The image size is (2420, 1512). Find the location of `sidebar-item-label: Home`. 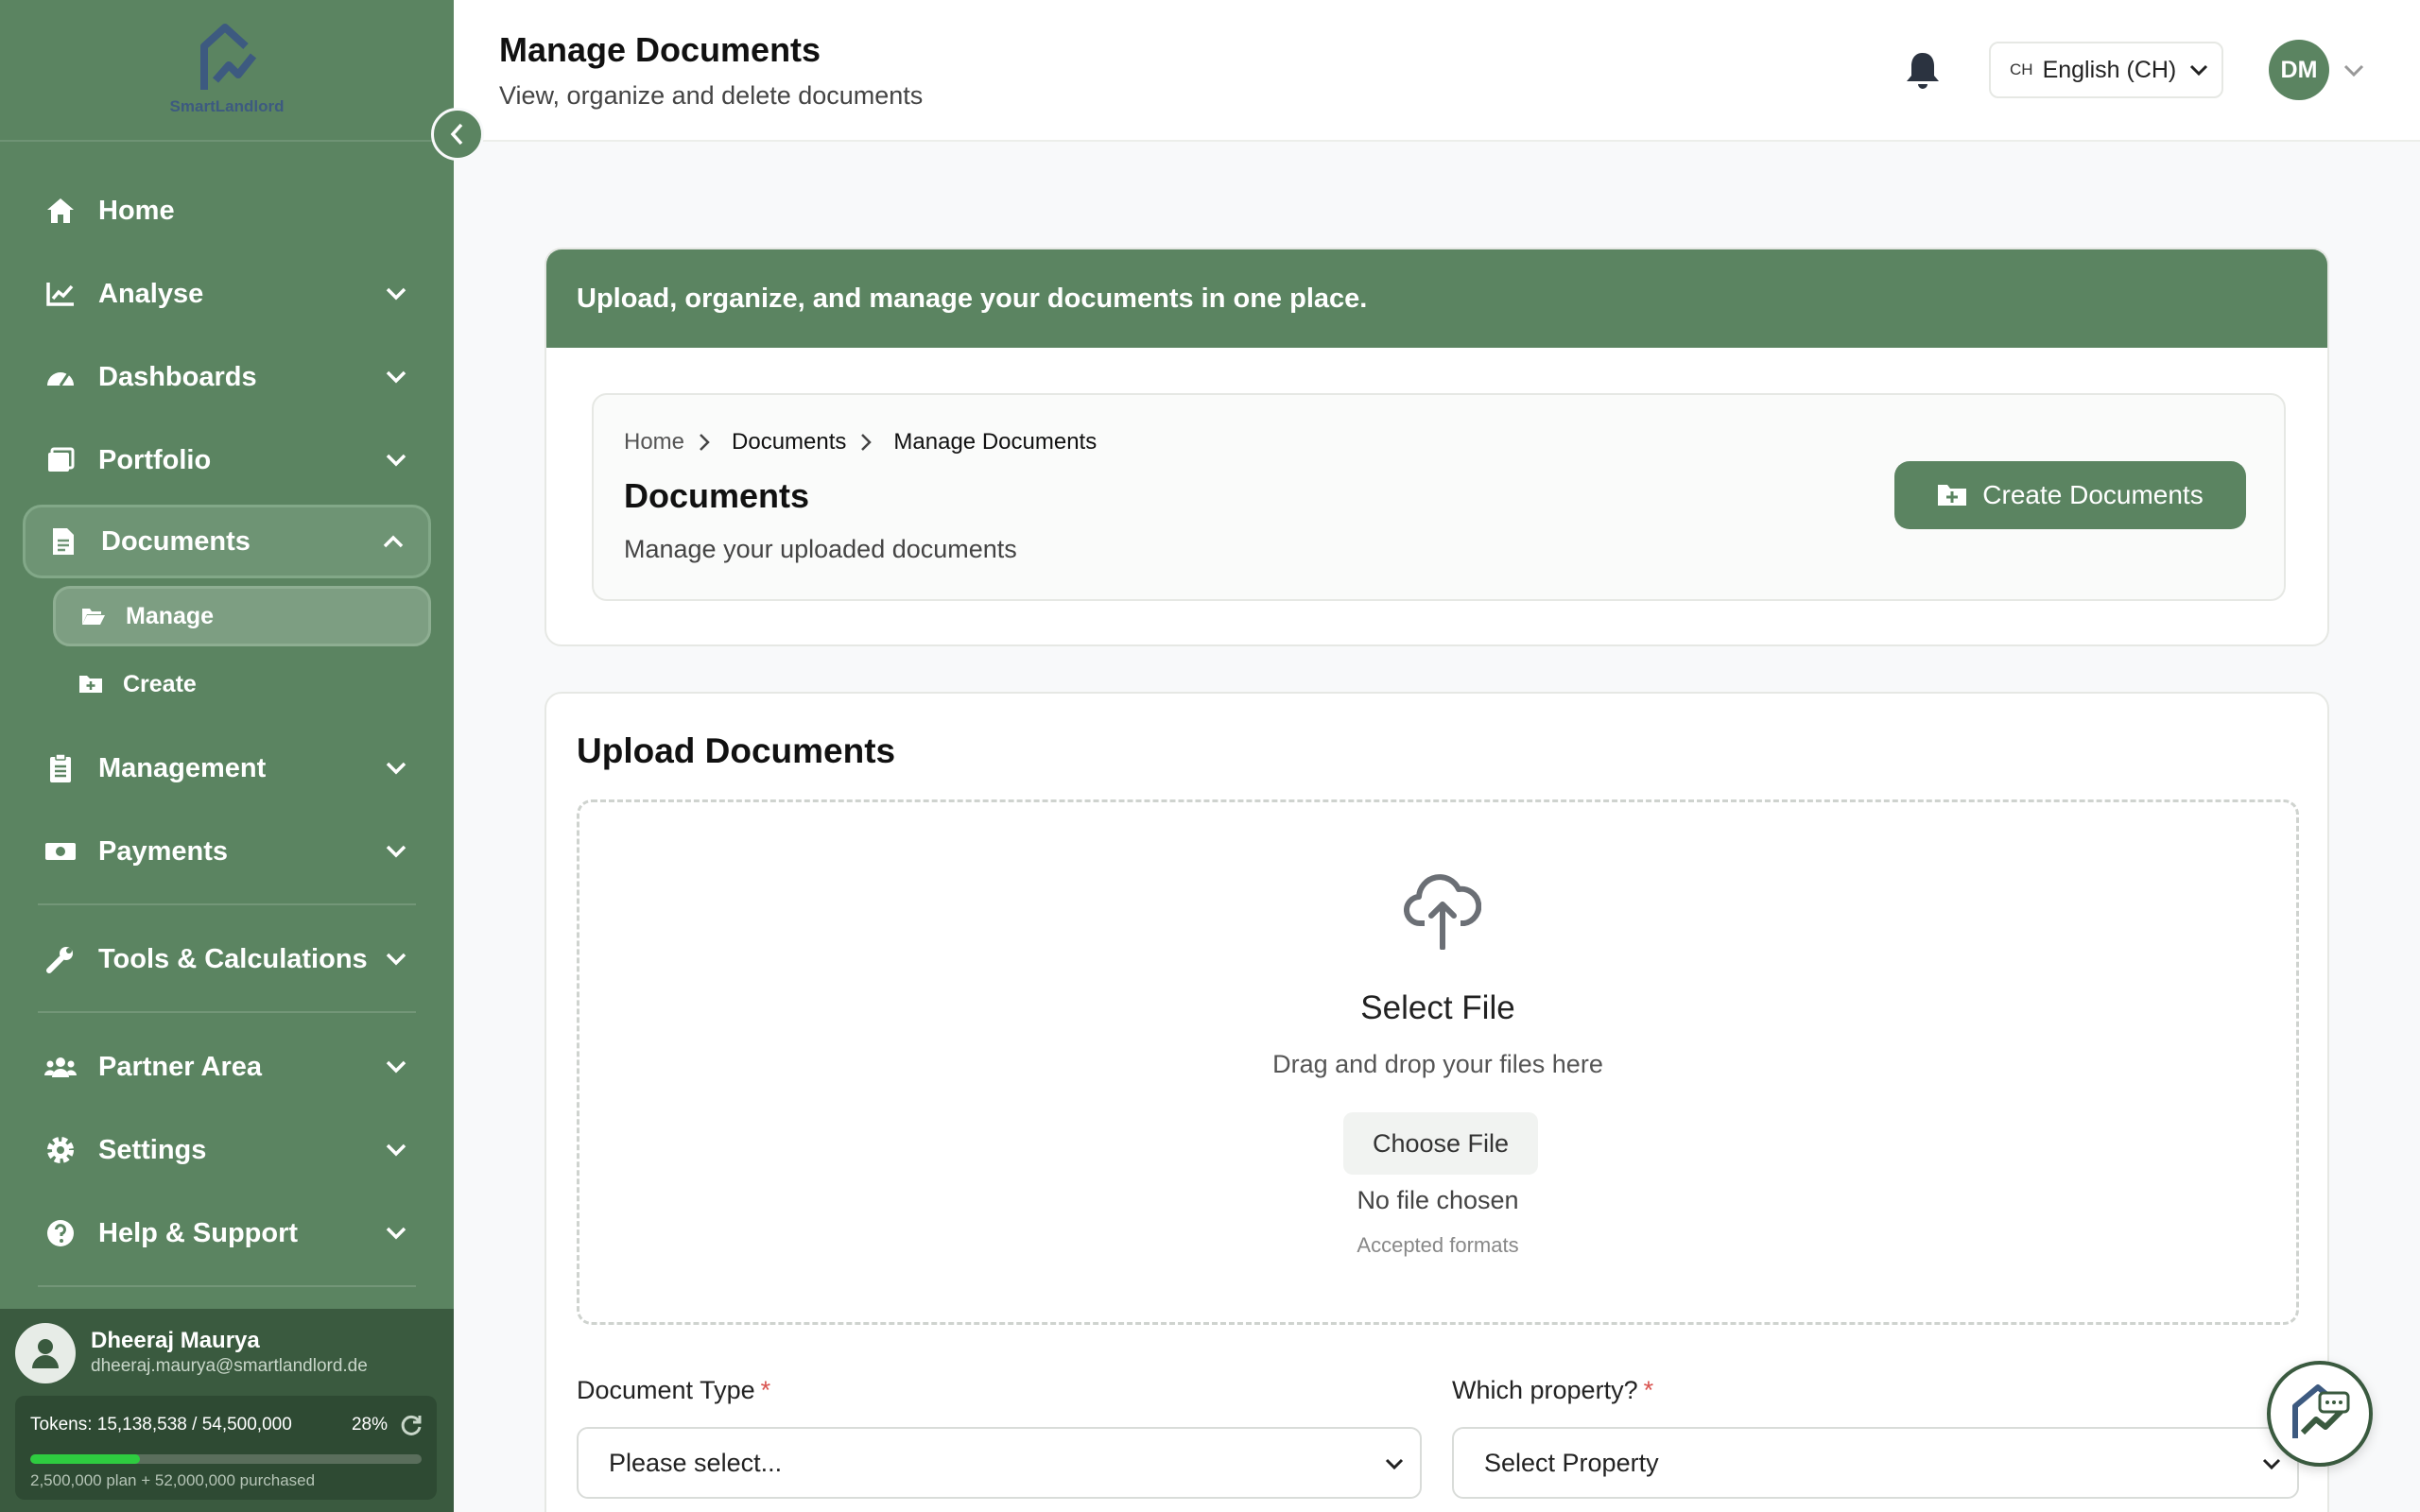

sidebar-item-label: Home is located at coordinates (137, 210).